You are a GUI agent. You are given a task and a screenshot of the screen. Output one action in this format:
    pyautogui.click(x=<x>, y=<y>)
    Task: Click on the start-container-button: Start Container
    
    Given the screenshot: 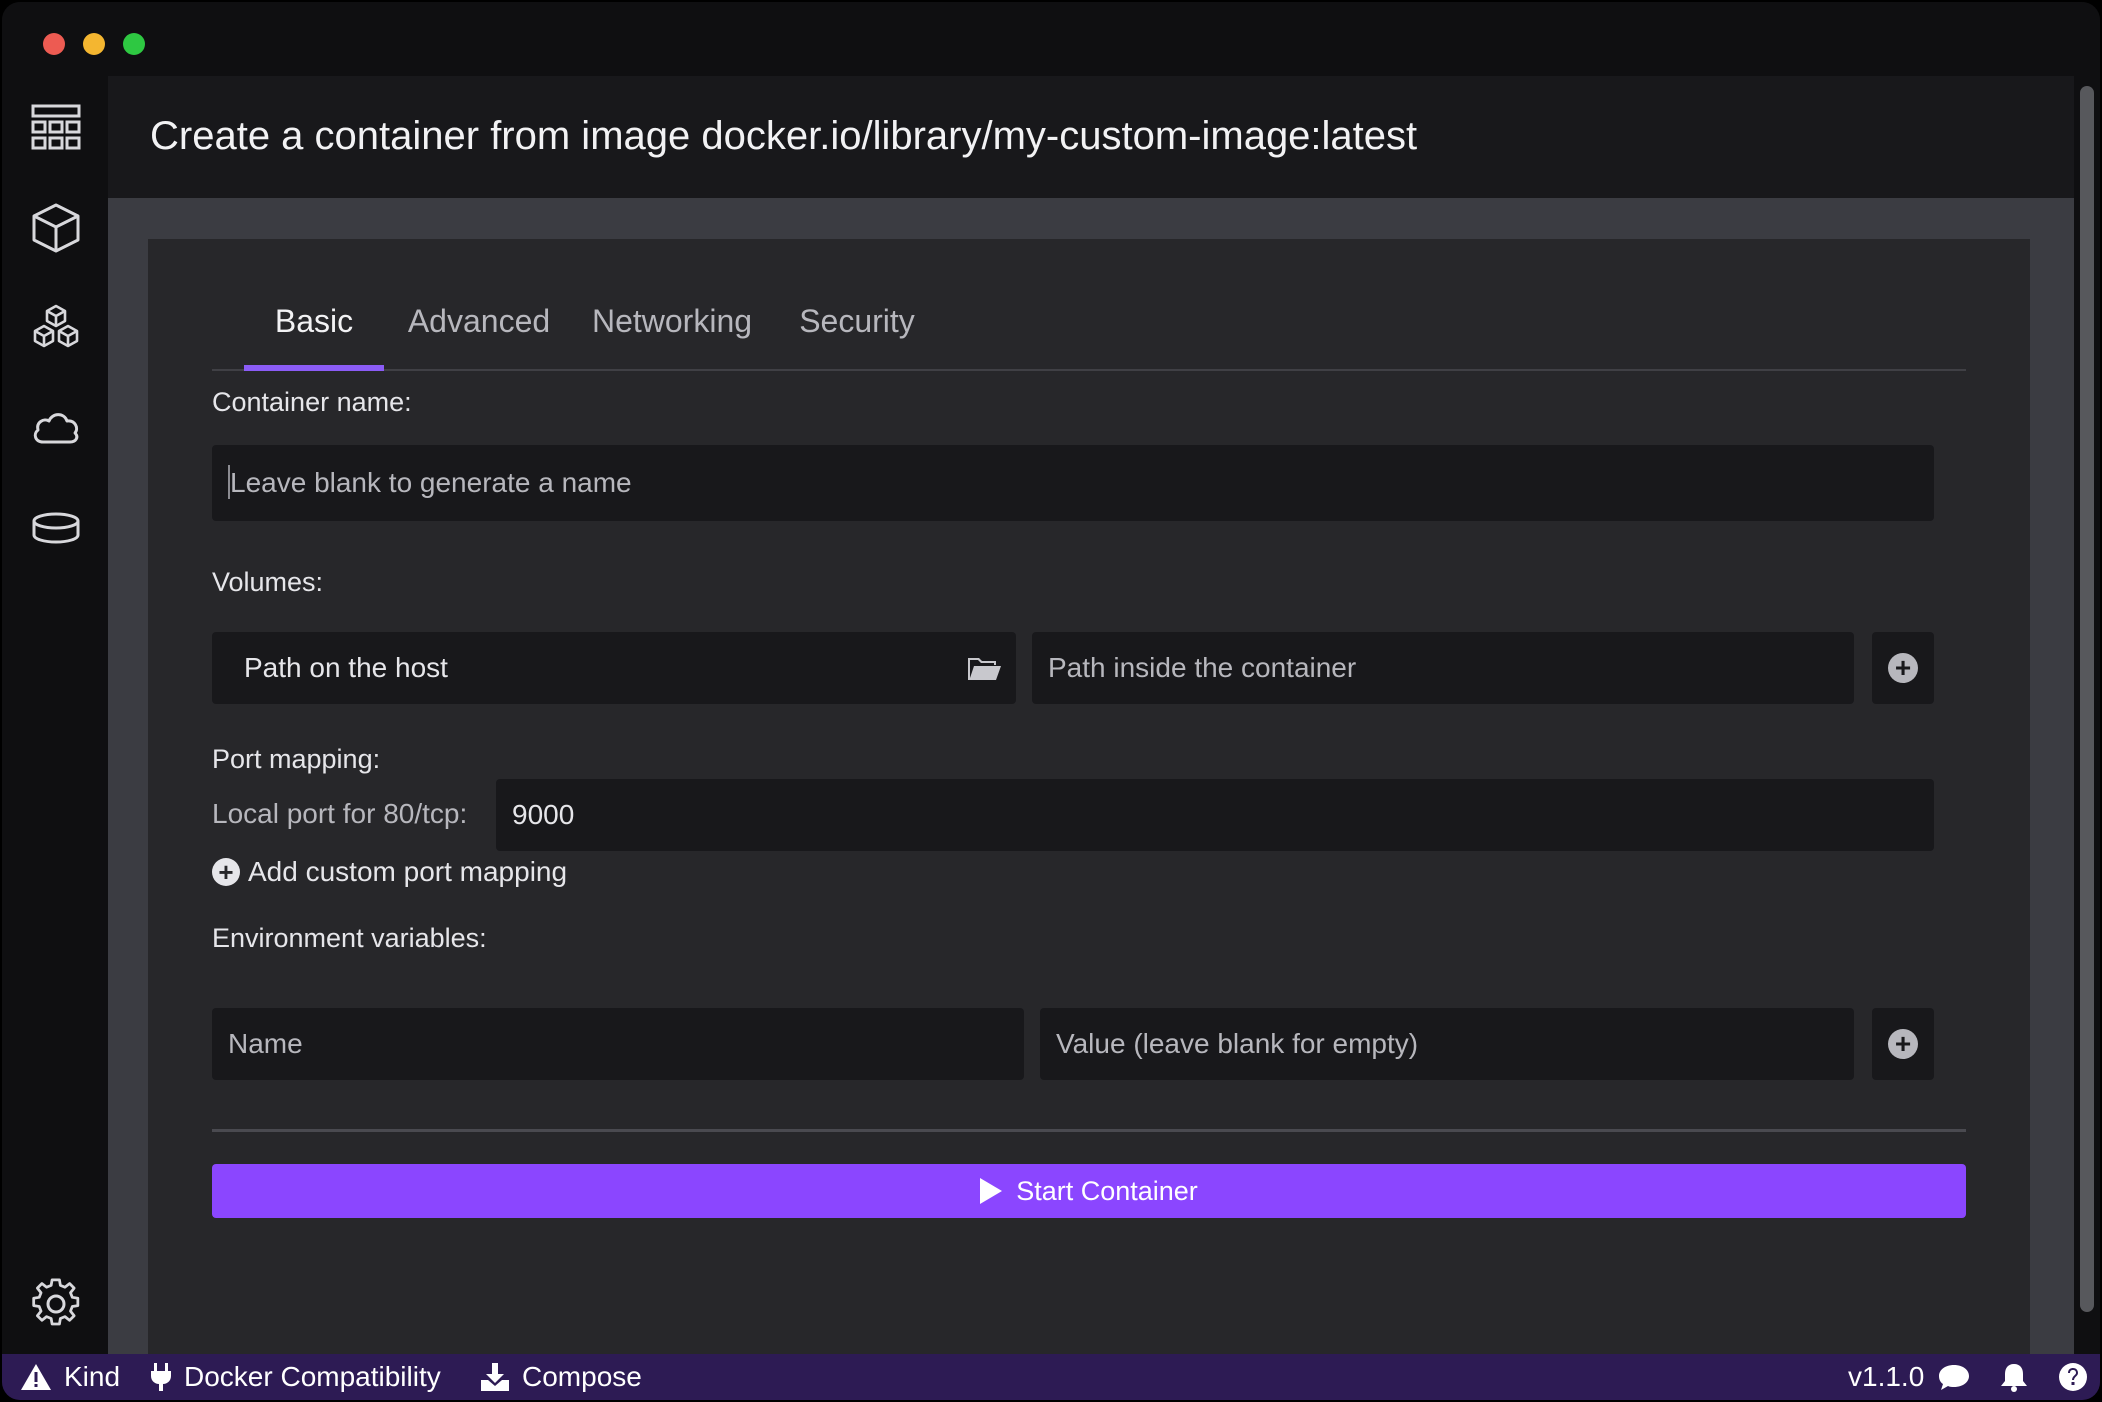 What is the action you would take?
    pyautogui.click(x=1089, y=1191)
    